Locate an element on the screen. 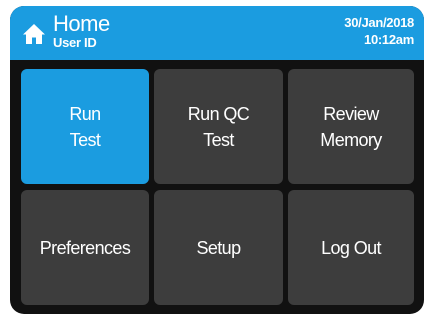 This screenshot has width=433, height=318. log-out-button: Log Out is located at coordinates (351, 247).